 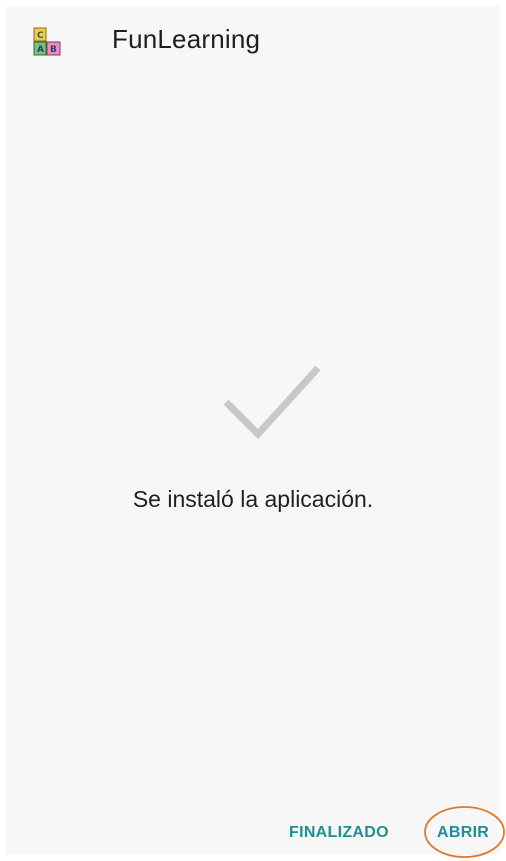 I want to click on svg-text: B, so click(x=53, y=50).